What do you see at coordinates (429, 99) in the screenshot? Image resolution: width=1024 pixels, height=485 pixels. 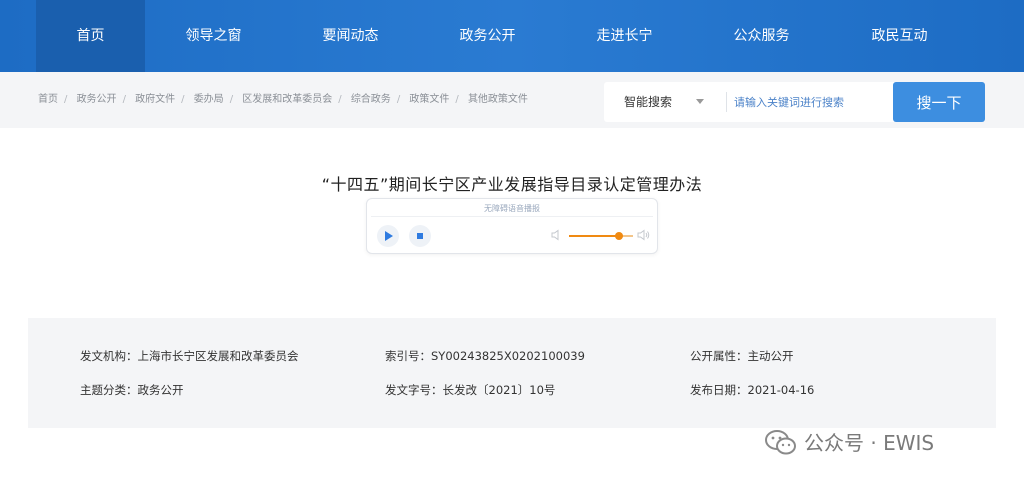 I see `breadcrumb-item: 政策文件` at bounding box center [429, 99].